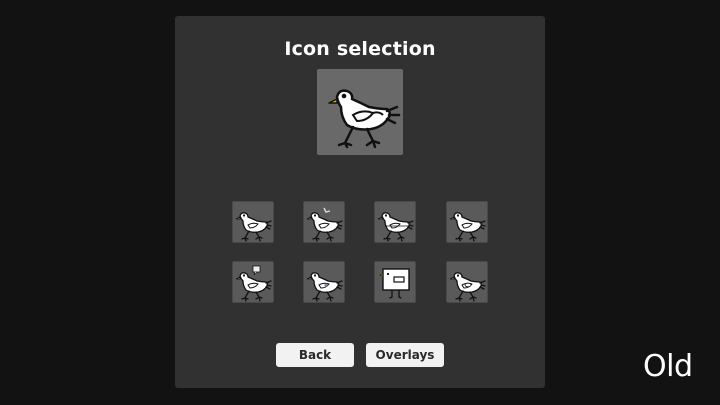 The image size is (720, 405). I want to click on seagull-box-icon, so click(394, 283).